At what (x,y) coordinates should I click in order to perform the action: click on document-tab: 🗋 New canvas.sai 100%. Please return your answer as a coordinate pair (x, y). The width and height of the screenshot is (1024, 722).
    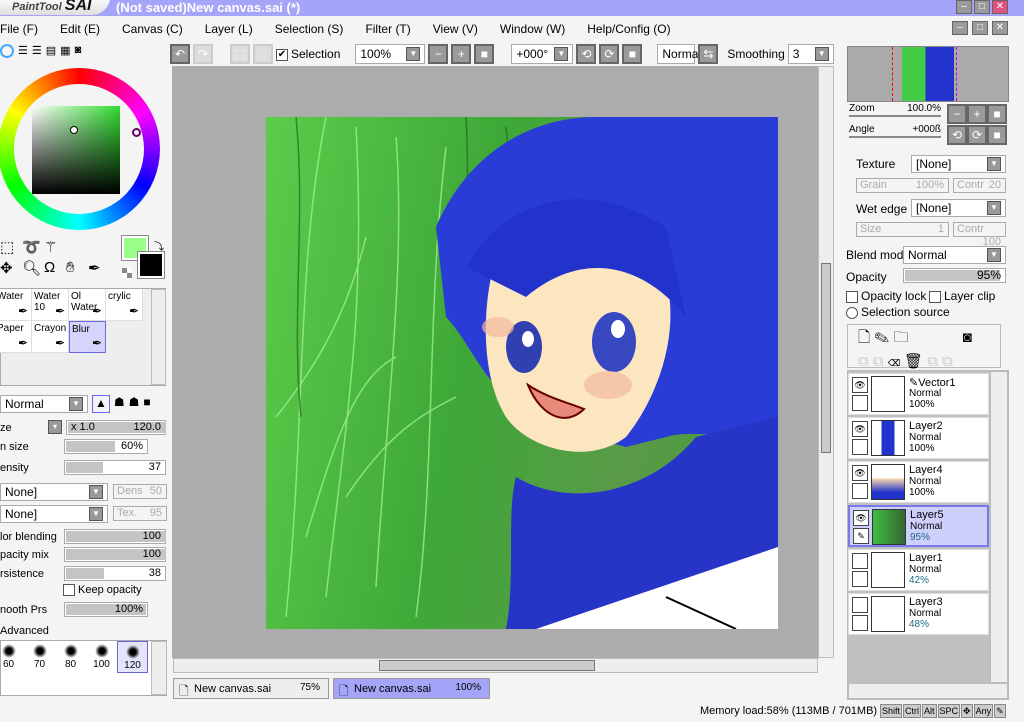
    Looking at the image, I should click on (411, 688).